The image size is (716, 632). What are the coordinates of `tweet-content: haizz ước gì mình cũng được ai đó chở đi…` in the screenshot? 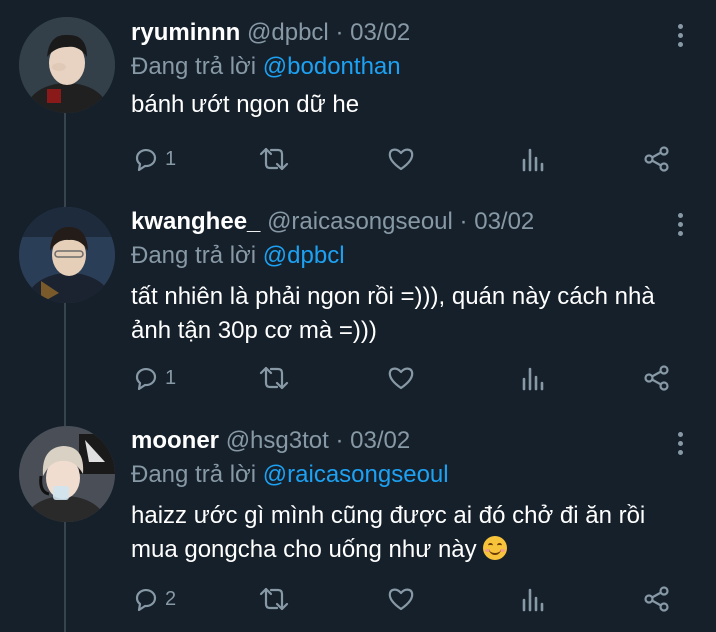 It's located at (411, 533).